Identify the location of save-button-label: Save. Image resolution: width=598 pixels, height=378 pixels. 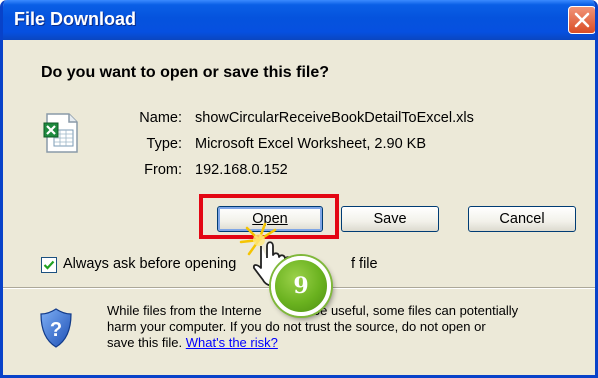
(390, 219).